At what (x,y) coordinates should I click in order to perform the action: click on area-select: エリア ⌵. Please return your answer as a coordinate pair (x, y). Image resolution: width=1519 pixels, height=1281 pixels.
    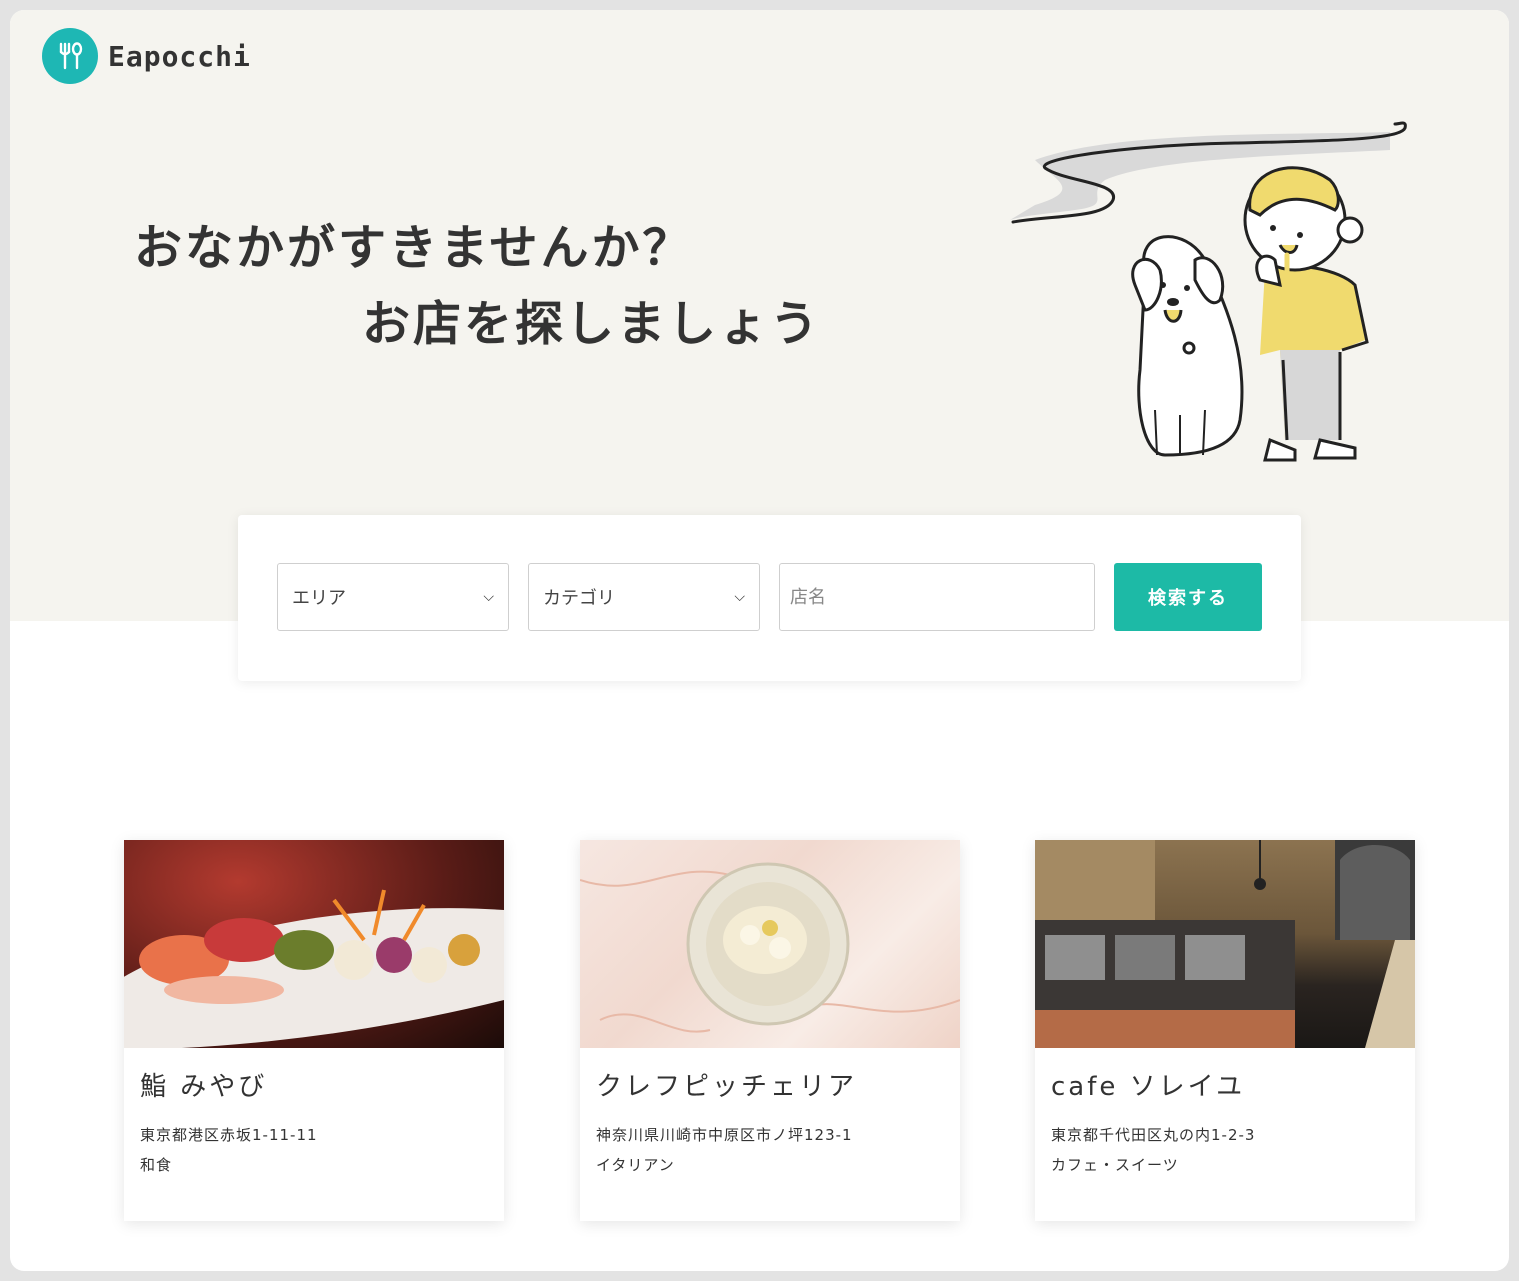
    Looking at the image, I should click on (393, 597).